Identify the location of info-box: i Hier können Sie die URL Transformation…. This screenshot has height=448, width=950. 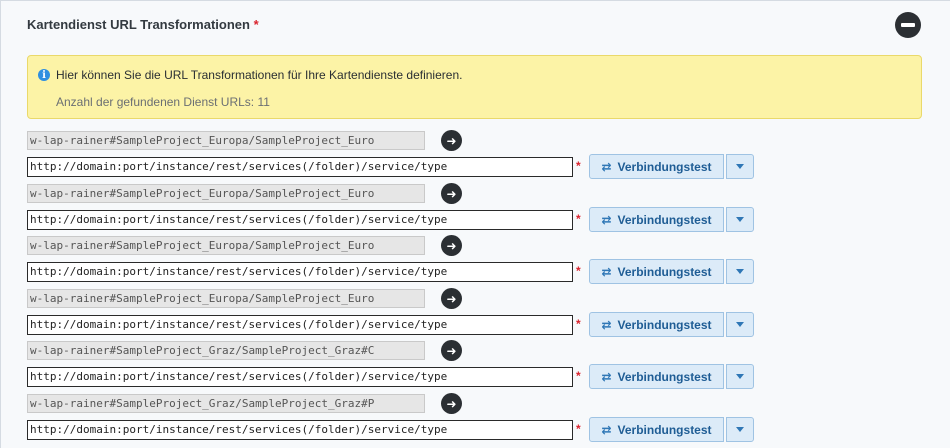
(474, 87).